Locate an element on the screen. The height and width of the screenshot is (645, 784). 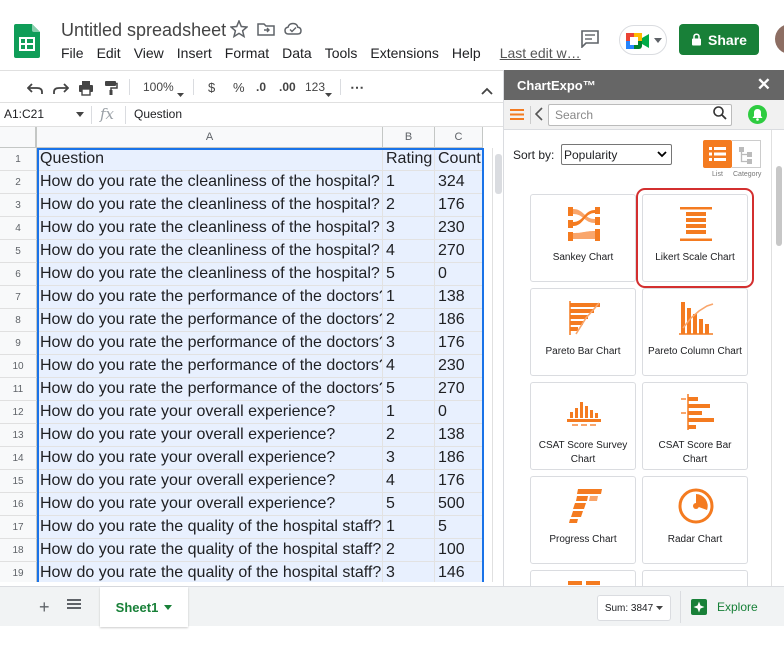
name-box: A1:C21 is located at coordinates (24, 114).